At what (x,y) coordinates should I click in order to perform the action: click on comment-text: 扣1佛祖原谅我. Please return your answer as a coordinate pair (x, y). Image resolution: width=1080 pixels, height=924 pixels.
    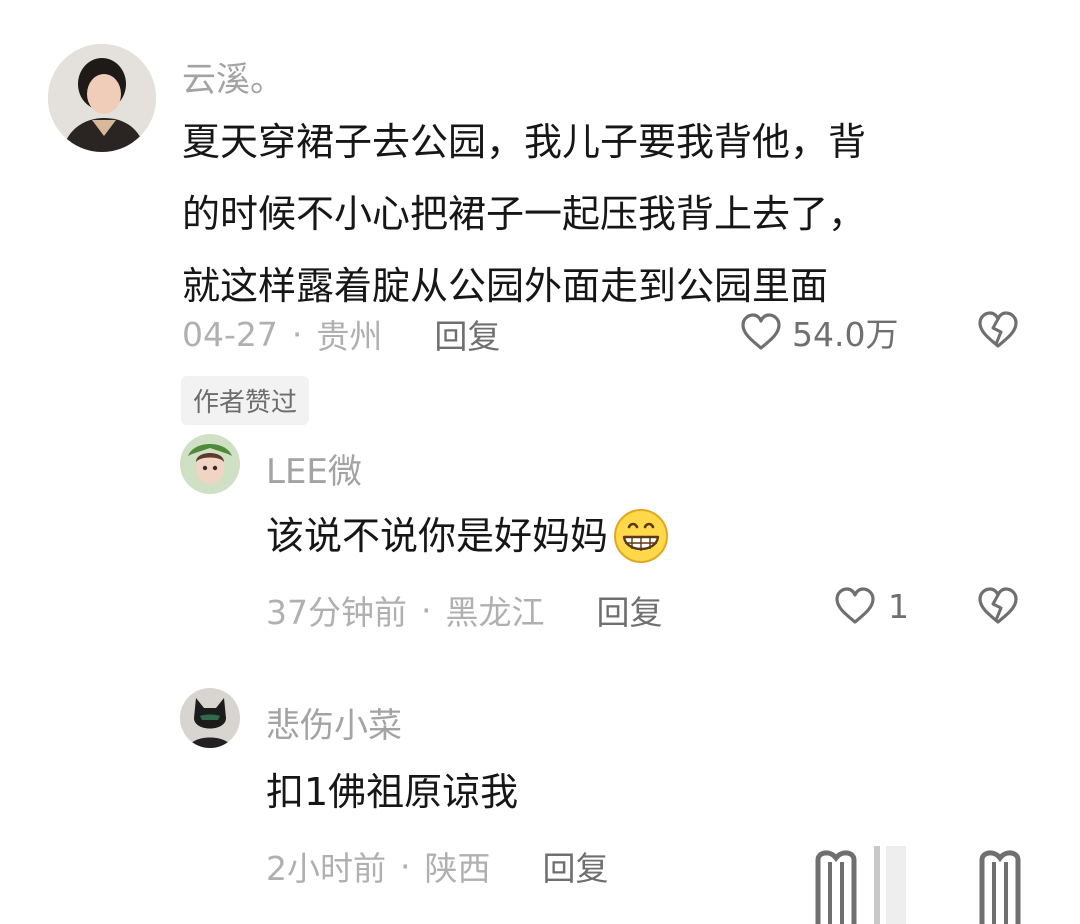
    Looking at the image, I should click on (392, 792).